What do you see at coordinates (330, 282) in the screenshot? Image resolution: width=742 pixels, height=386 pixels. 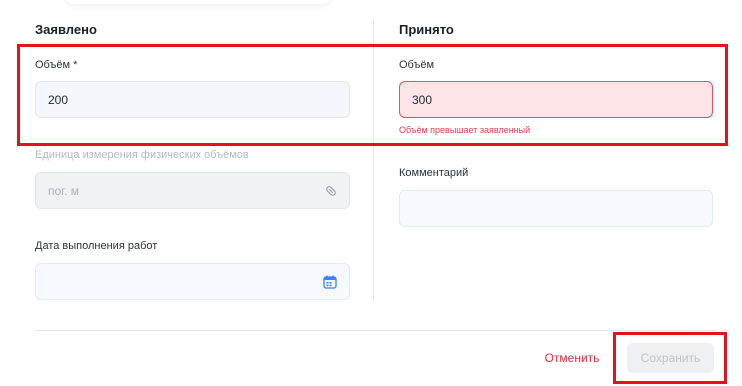 I see `calendar-icon` at bounding box center [330, 282].